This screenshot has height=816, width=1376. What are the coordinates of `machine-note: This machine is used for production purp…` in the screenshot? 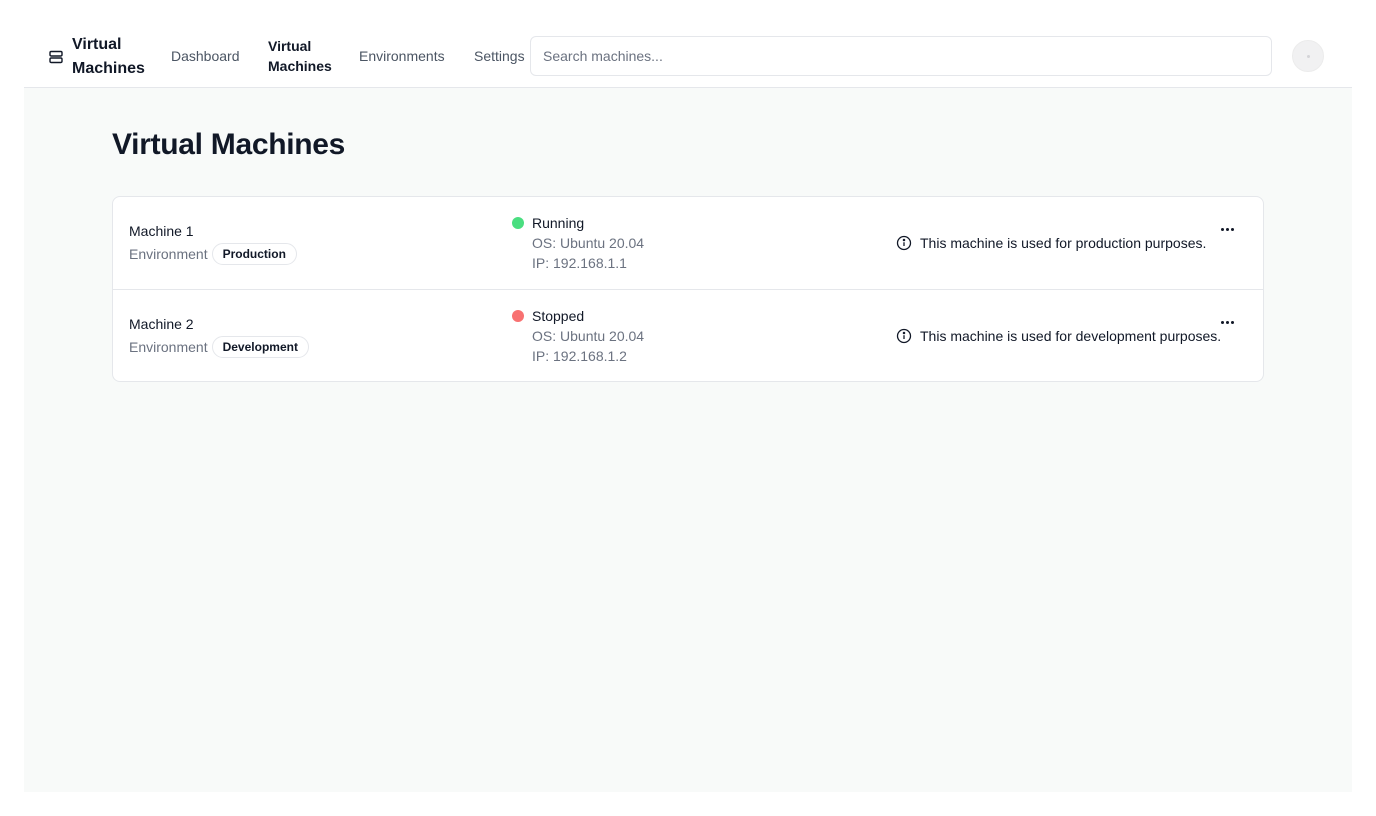 It's located at (1051, 243).